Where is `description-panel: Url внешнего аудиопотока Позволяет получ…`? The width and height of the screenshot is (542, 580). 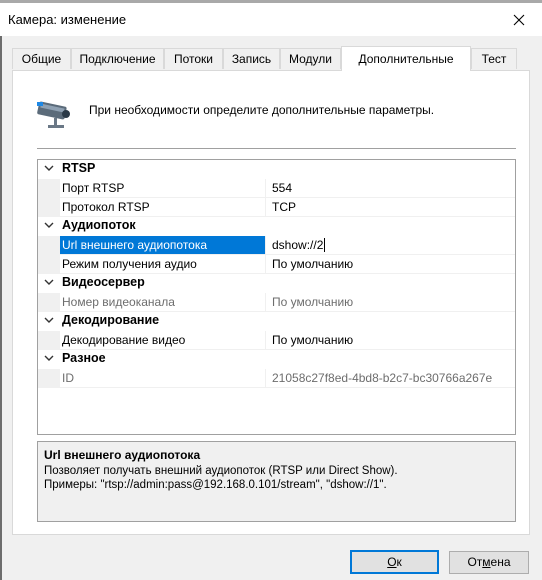
description-panel: Url внешнего аудиопотока Позволяет получ… is located at coordinates (276, 481).